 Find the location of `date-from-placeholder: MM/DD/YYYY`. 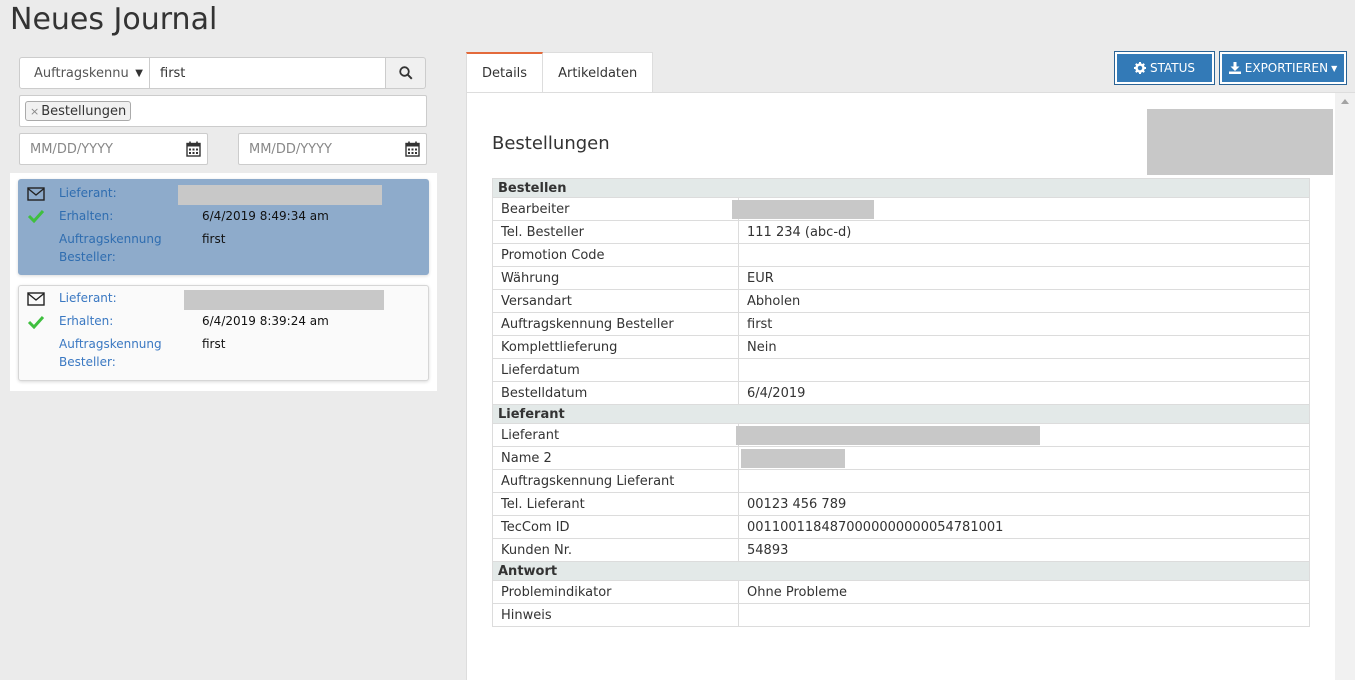

date-from-placeholder: MM/DD/YYYY is located at coordinates (71, 149).